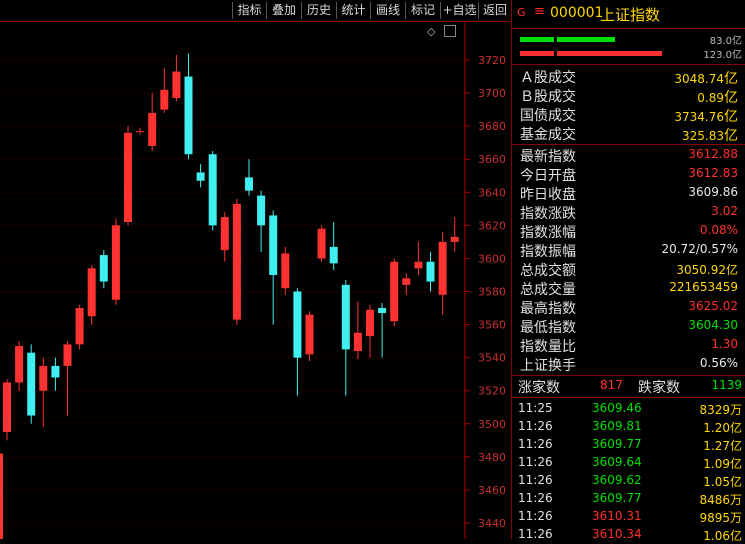 The image size is (745, 544). Describe the element at coordinates (548, 366) in the screenshot. I see `stat-label: 上证换手` at that location.